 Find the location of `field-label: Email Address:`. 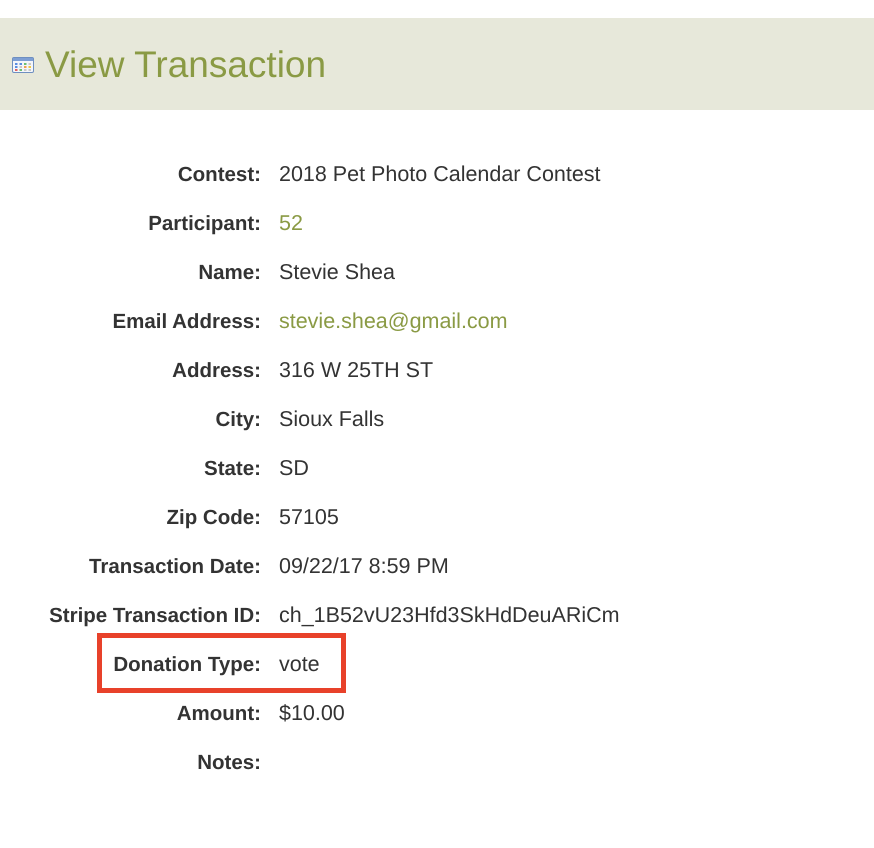

field-label: Email Address: is located at coordinates (186, 322).